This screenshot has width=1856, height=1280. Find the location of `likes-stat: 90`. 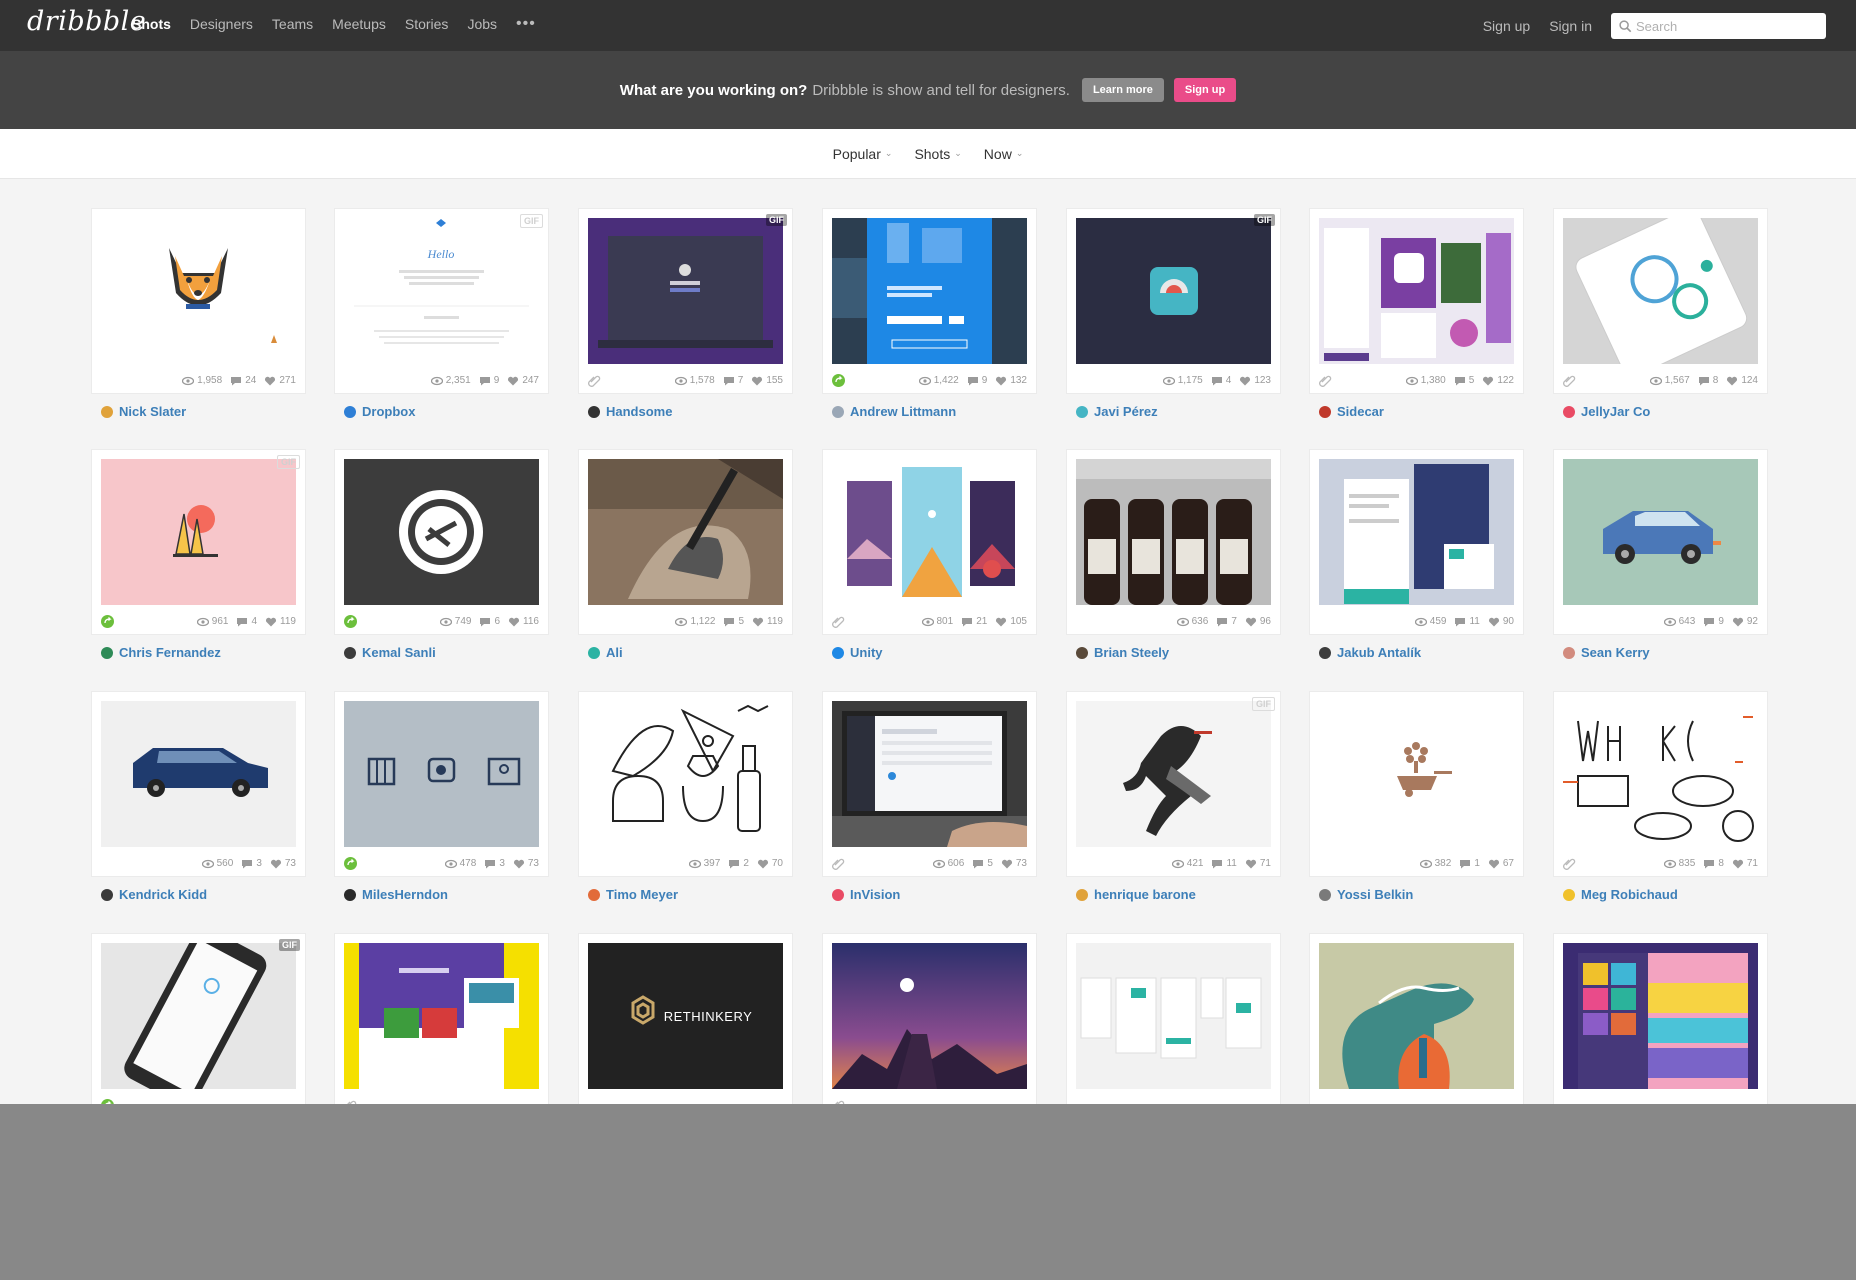

likes-stat: 90 is located at coordinates (1501, 621).